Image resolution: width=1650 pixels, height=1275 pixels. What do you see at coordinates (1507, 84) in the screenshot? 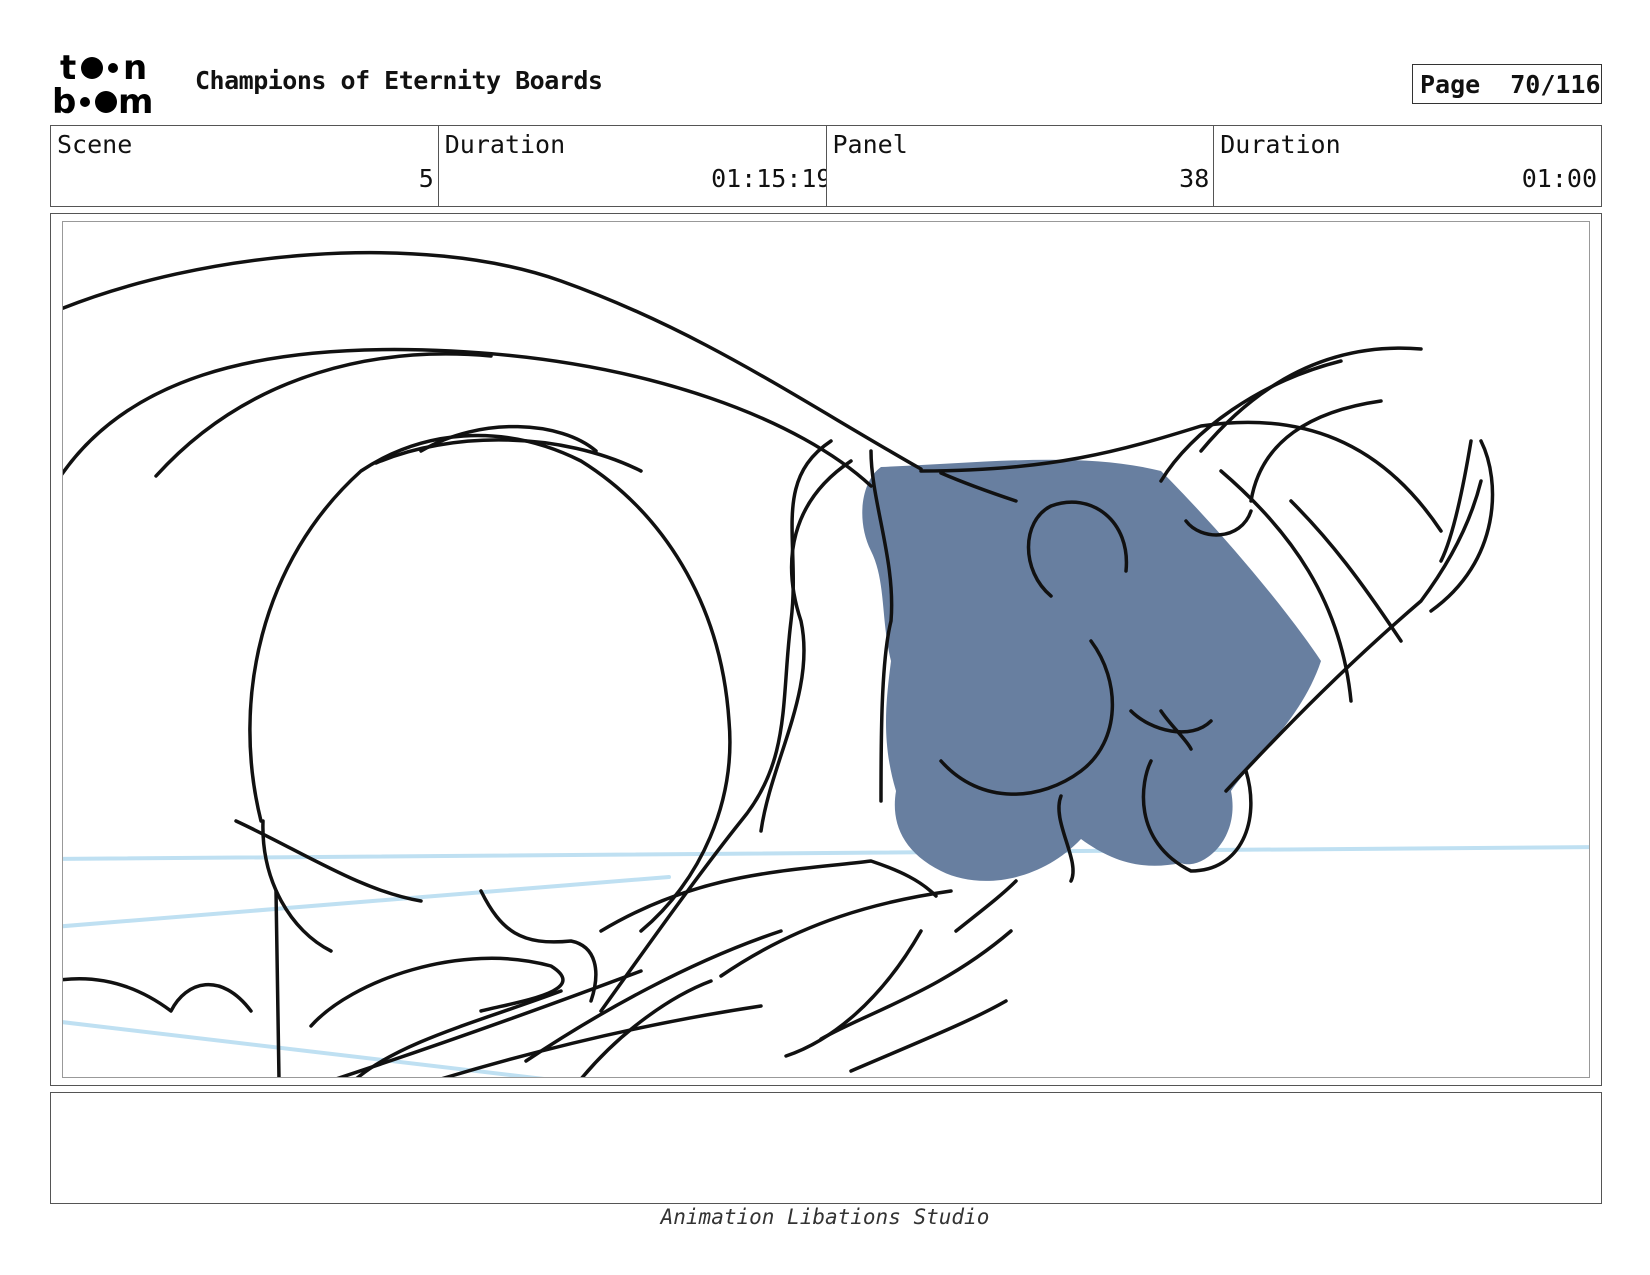
I see `page-indicator: Page 70/116` at bounding box center [1507, 84].